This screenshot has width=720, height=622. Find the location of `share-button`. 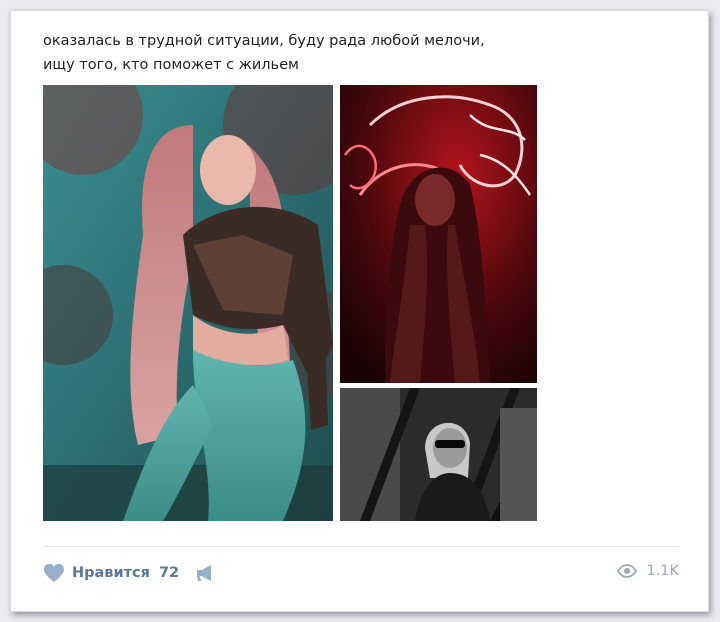

share-button is located at coordinates (205, 573).